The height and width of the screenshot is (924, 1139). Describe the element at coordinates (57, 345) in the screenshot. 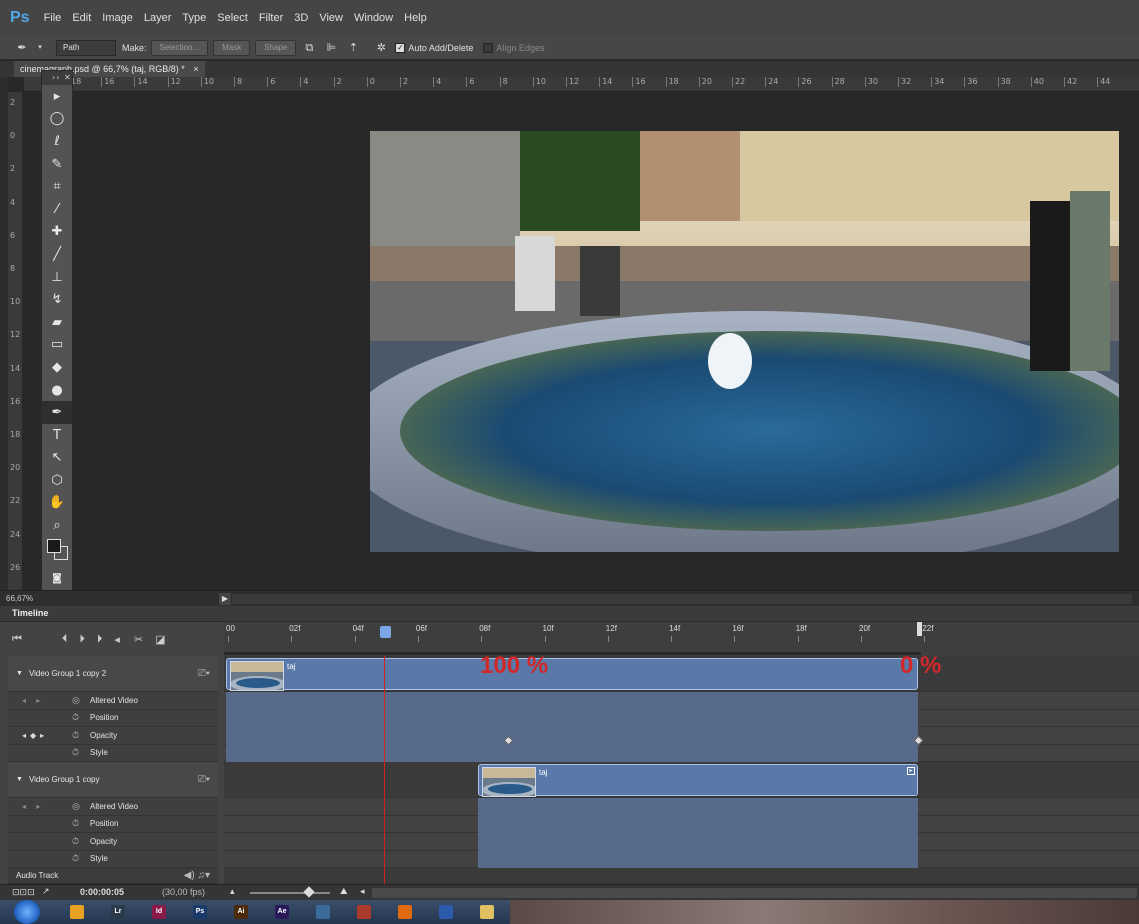

I see `gradient-icon: ▭` at that location.